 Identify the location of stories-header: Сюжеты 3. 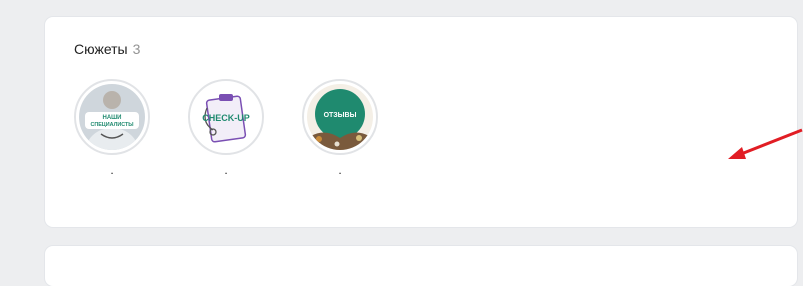
(107, 49).